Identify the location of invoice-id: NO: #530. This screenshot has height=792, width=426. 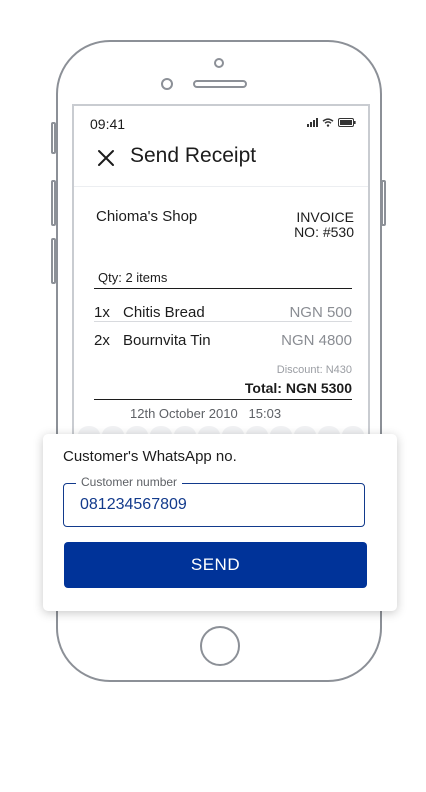
(324, 232).